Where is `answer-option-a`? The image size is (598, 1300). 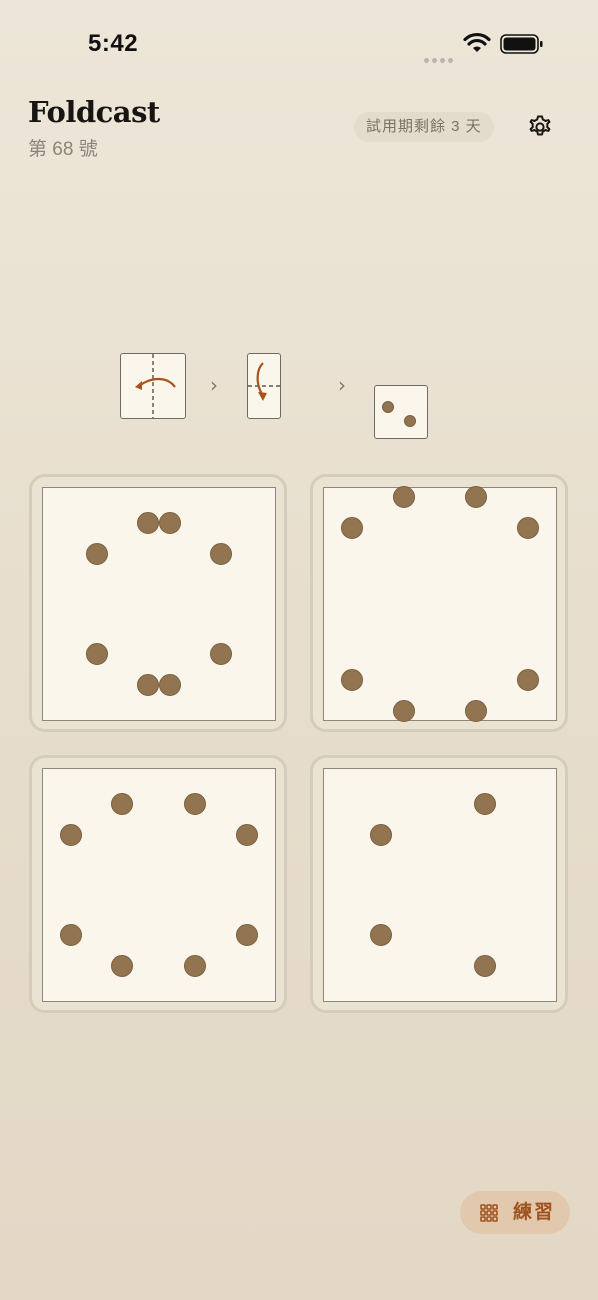
answer-option-a is located at coordinates (158, 603).